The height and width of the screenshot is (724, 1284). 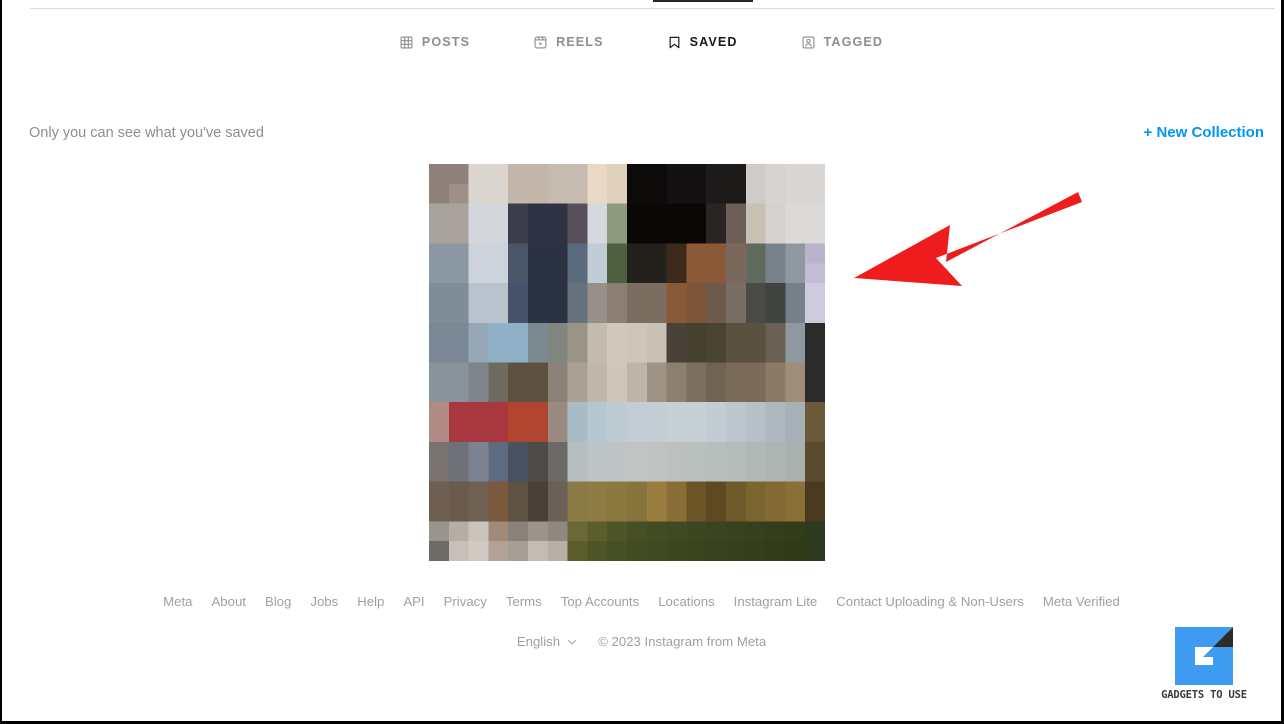 I want to click on footer-link-meta-verified: Meta Verified, so click(x=1081, y=602).